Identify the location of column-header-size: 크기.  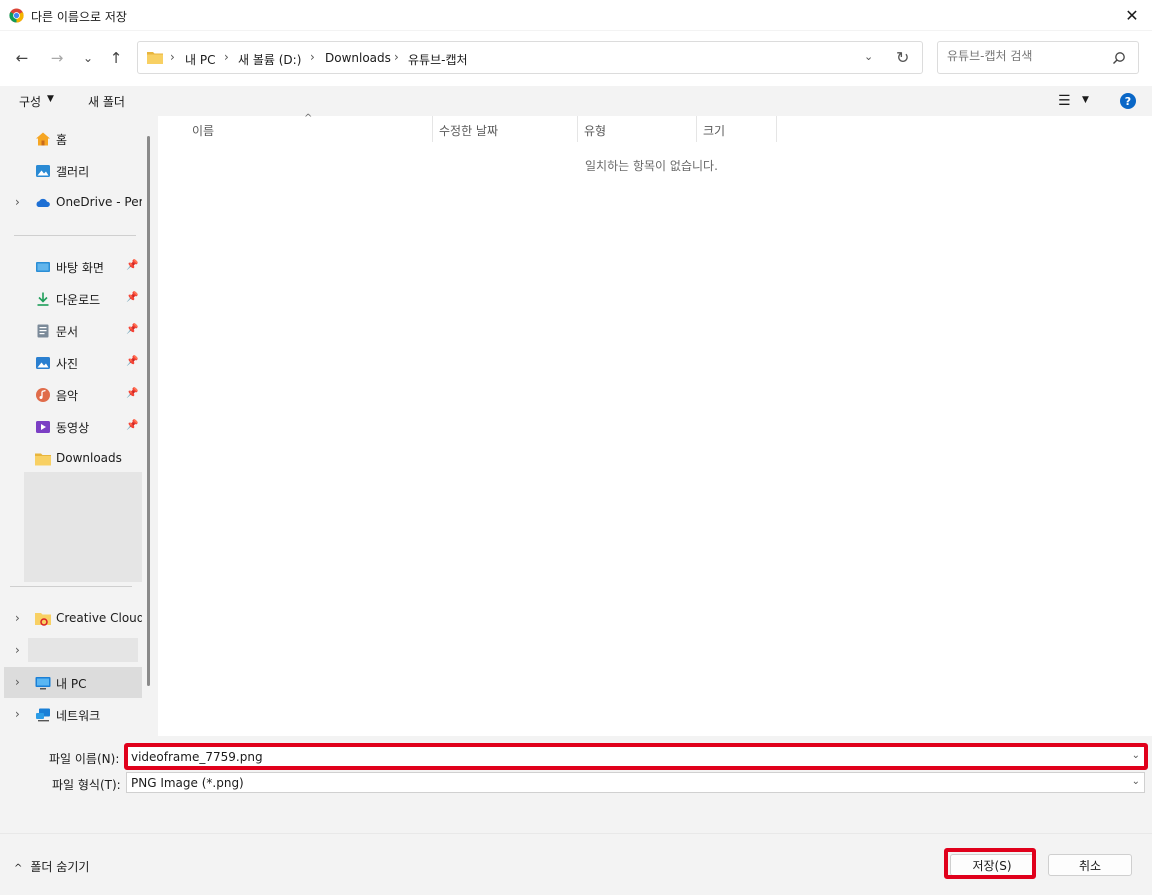
(714, 130).